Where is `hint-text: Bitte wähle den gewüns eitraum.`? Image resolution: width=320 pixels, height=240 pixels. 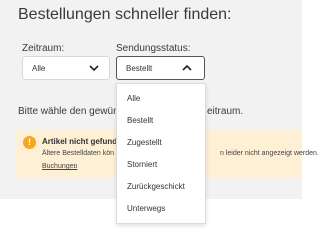 hint-text: Bitte wähle den gewüns eitraum. is located at coordinates (130, 111).